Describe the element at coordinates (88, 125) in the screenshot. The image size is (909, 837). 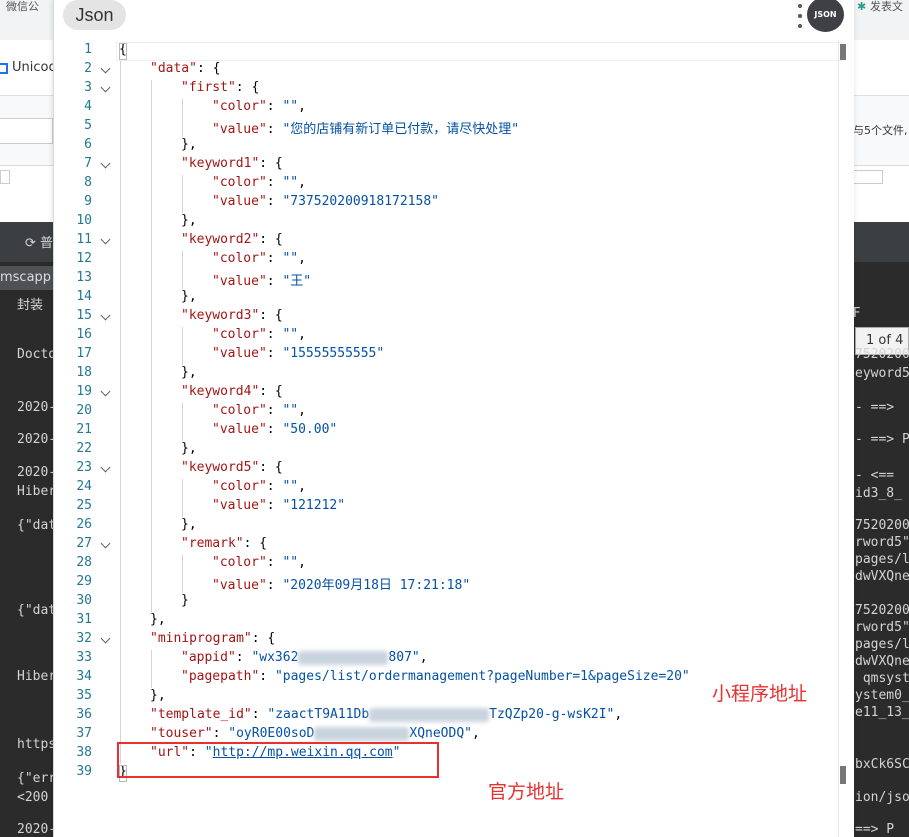
I see `line-number: 5` at that location.